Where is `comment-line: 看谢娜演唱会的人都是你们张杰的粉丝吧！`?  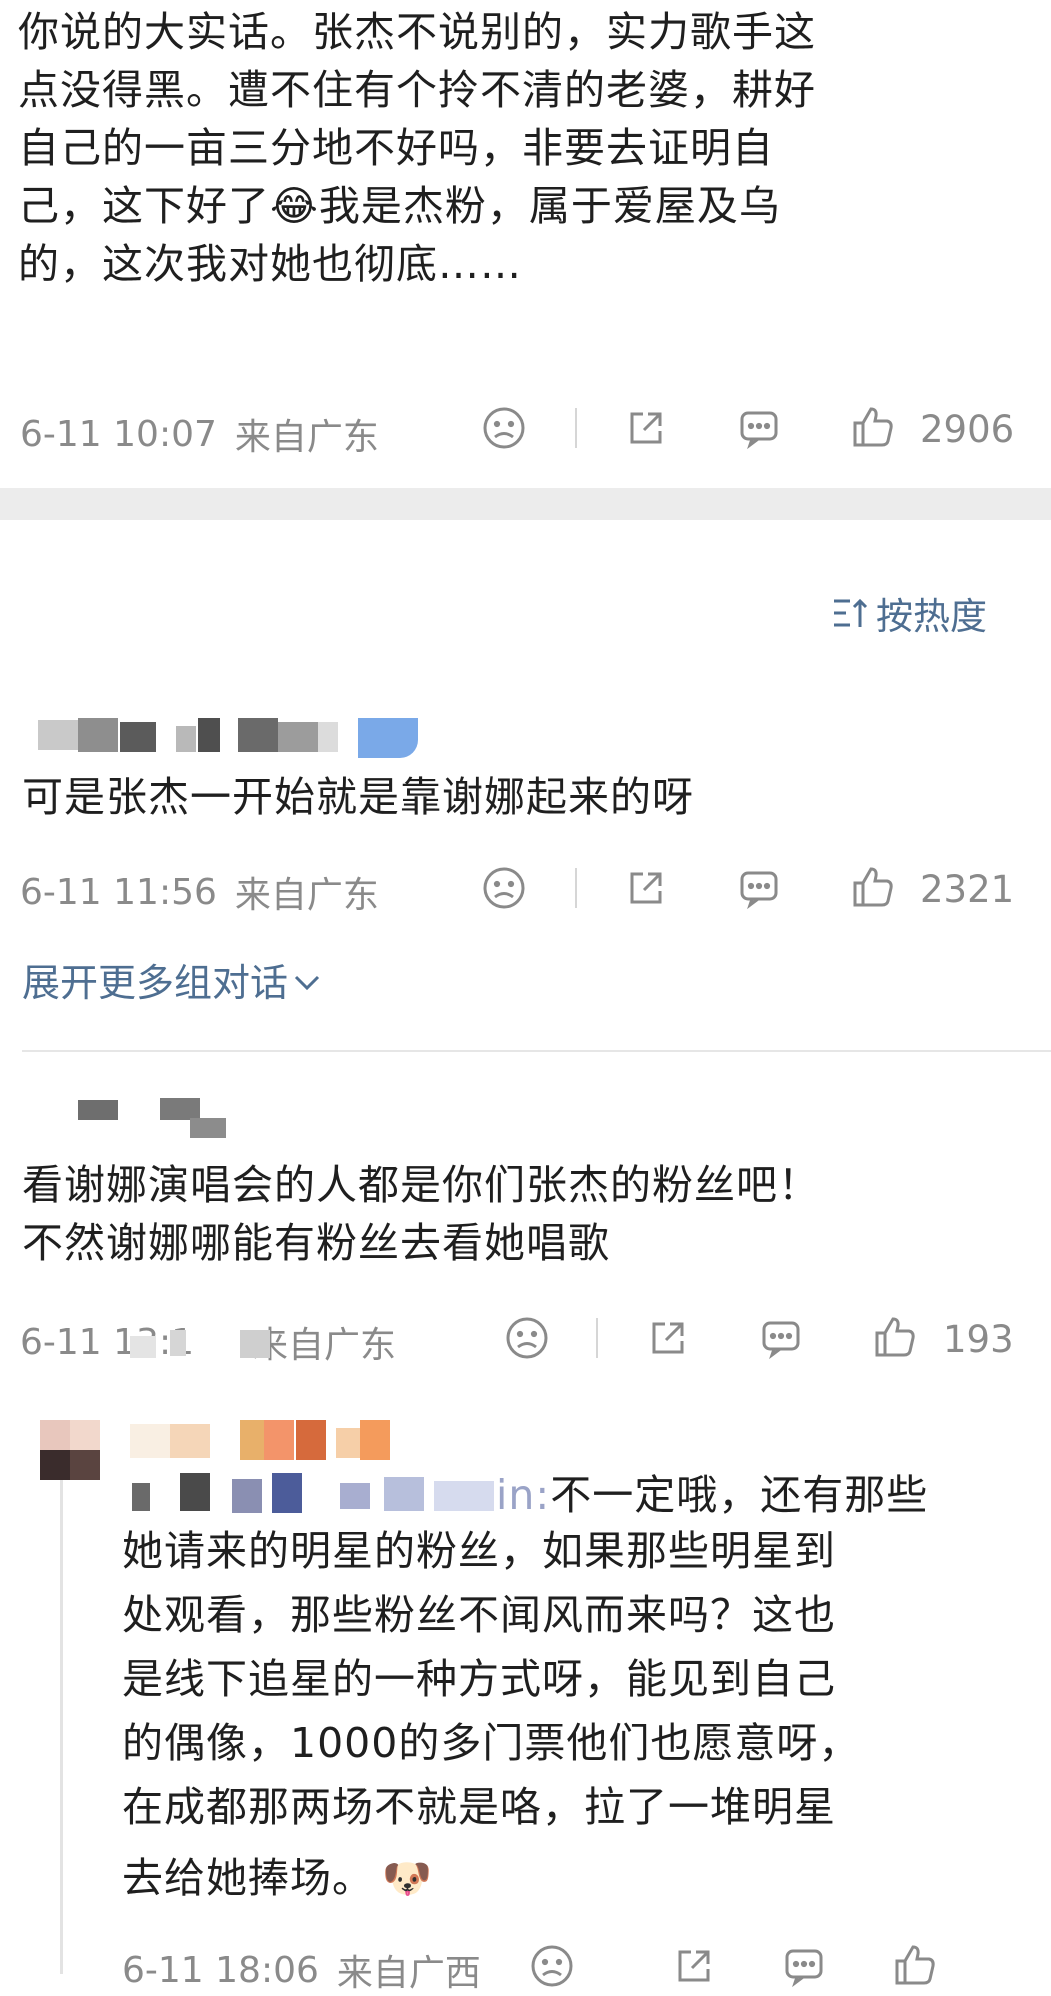 comment-line: 看谢娜演唱会的人都是你们张杰的粉丝吧！ is located at coordinates (421, 1185).